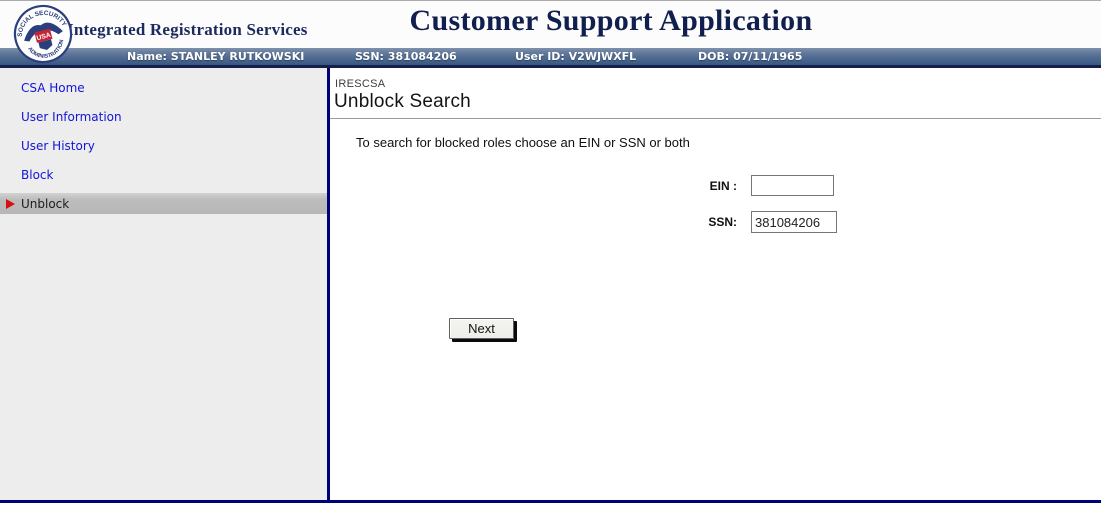 This screenshot has height=507, width=1101. Describe the element at coordinates (10, 203) in the screenshot. I see `selected-arrow-icon` at that location.